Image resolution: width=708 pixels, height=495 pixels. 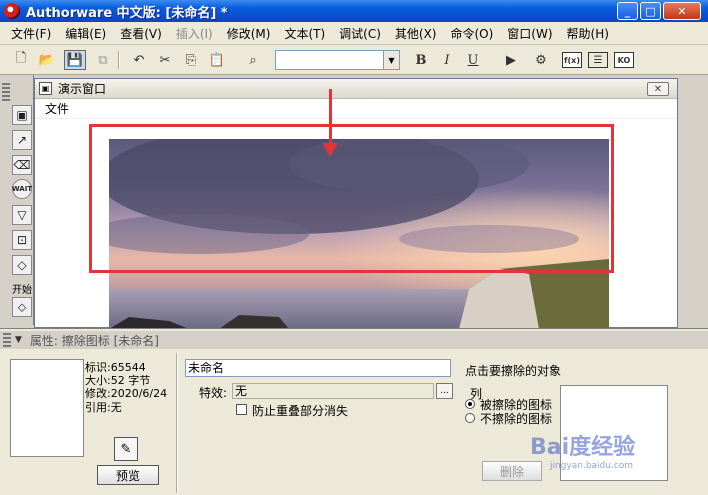 What do you see at coordinates (598, 60) in the screenshot?
I see `variables-icon: ☰` at bounding box center [598, 60].